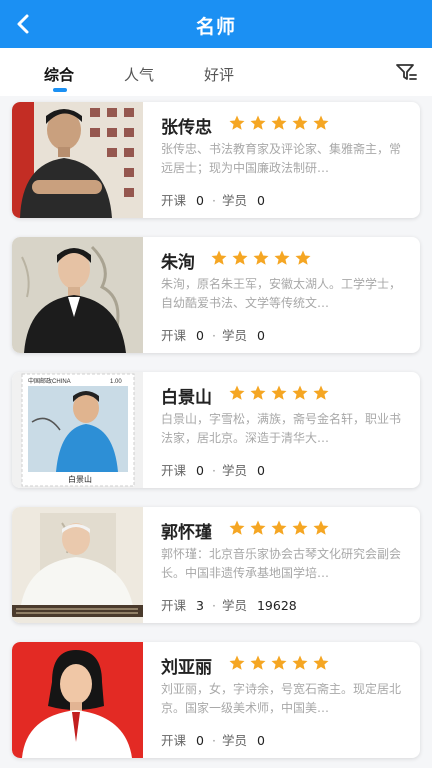 Image resolution: width=432 pixels, height=768 pixels. I want to click on teacher-name: 张传忠, so click(186, 128).